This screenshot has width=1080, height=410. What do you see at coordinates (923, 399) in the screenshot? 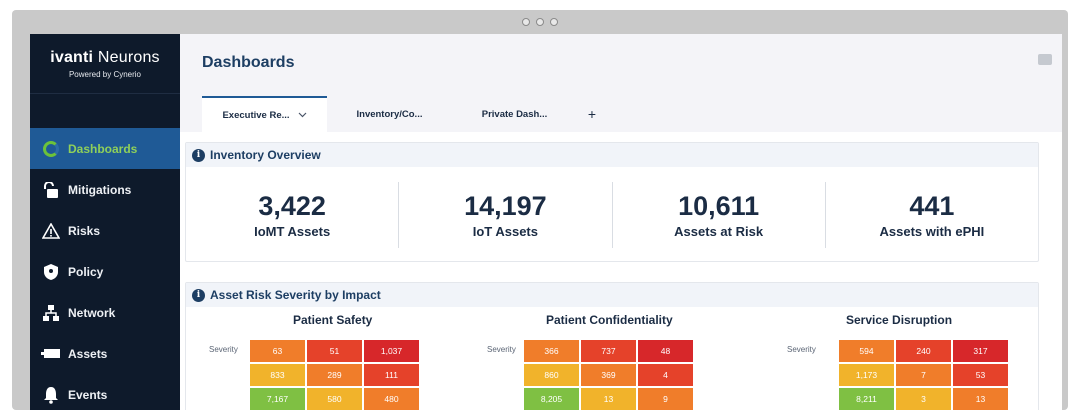
I see `heatmap-cell: 3` at bounding box center [923, 399].